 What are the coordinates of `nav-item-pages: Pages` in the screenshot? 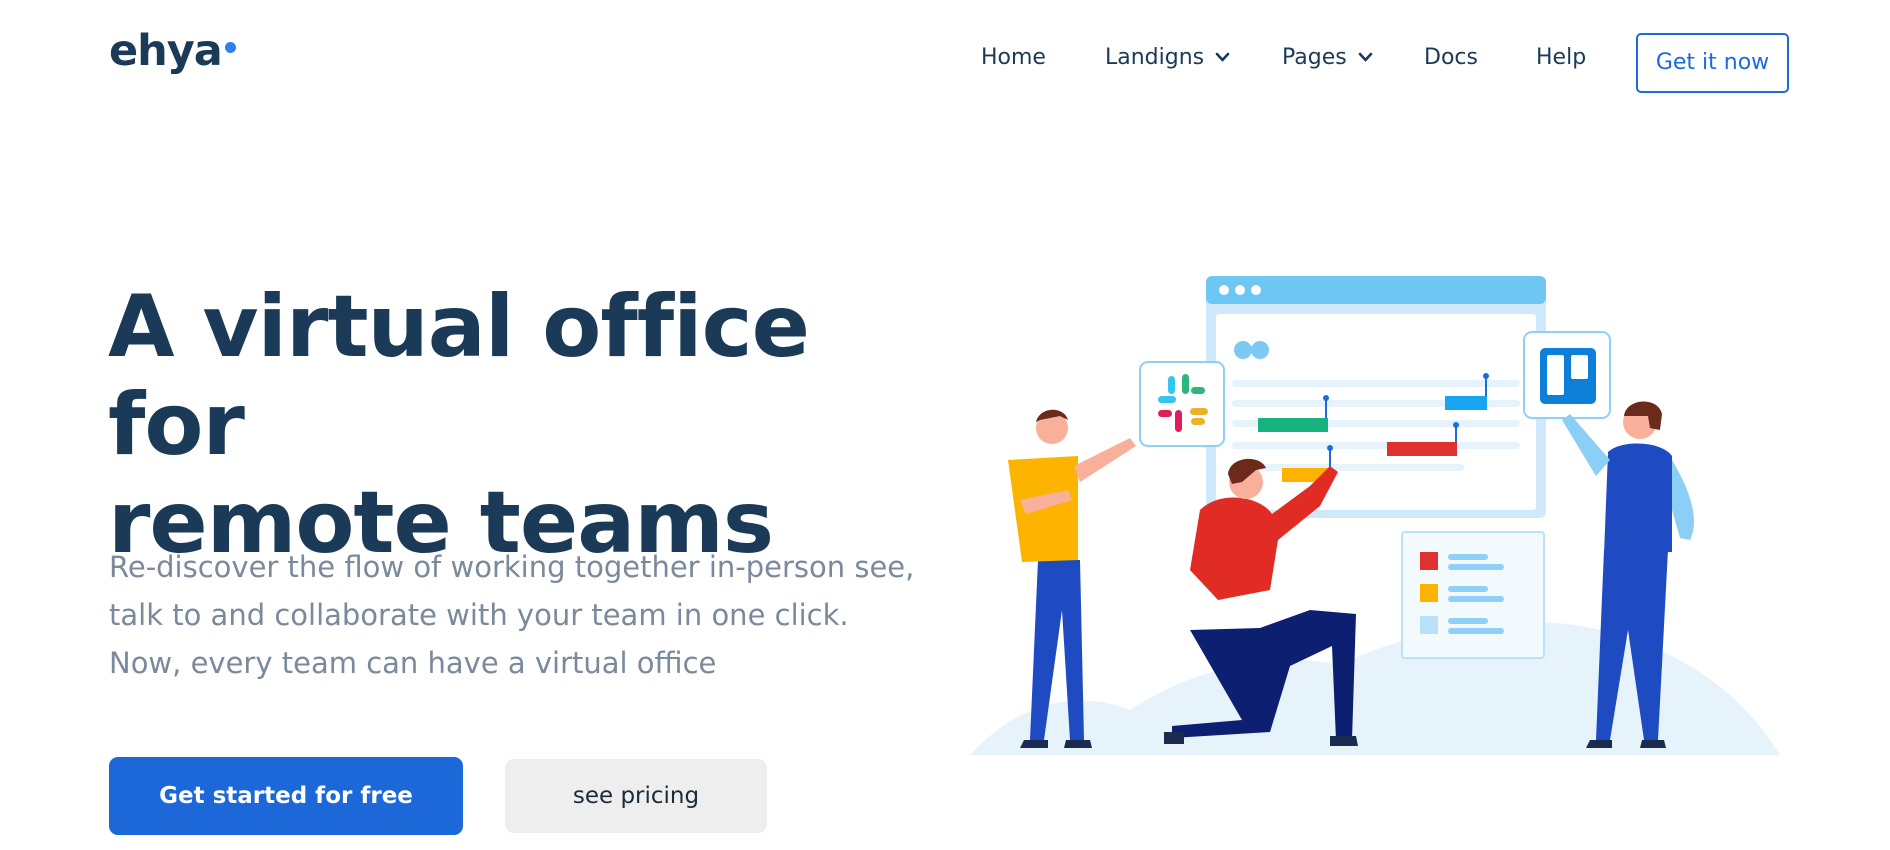 It's located at (1327, 58).